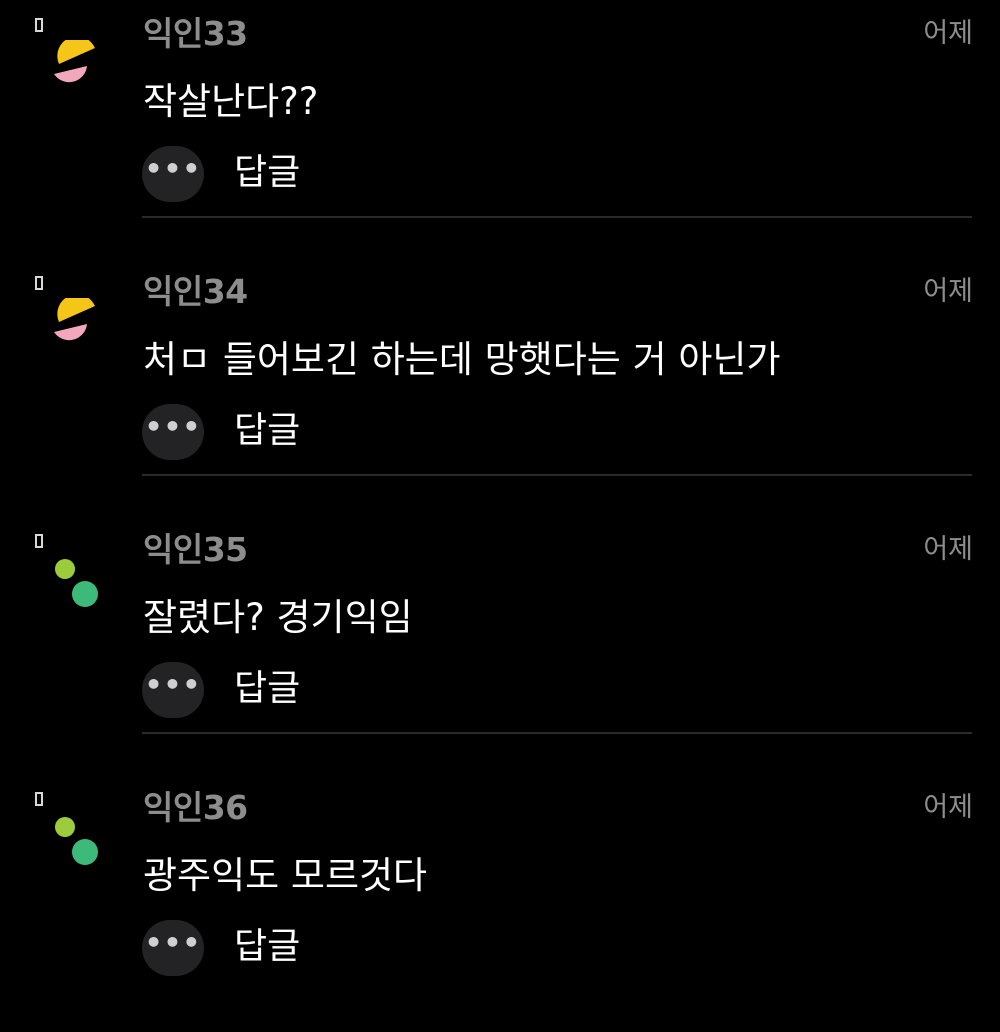  I want to click on comment-author: 익인36, so click(195, 807).